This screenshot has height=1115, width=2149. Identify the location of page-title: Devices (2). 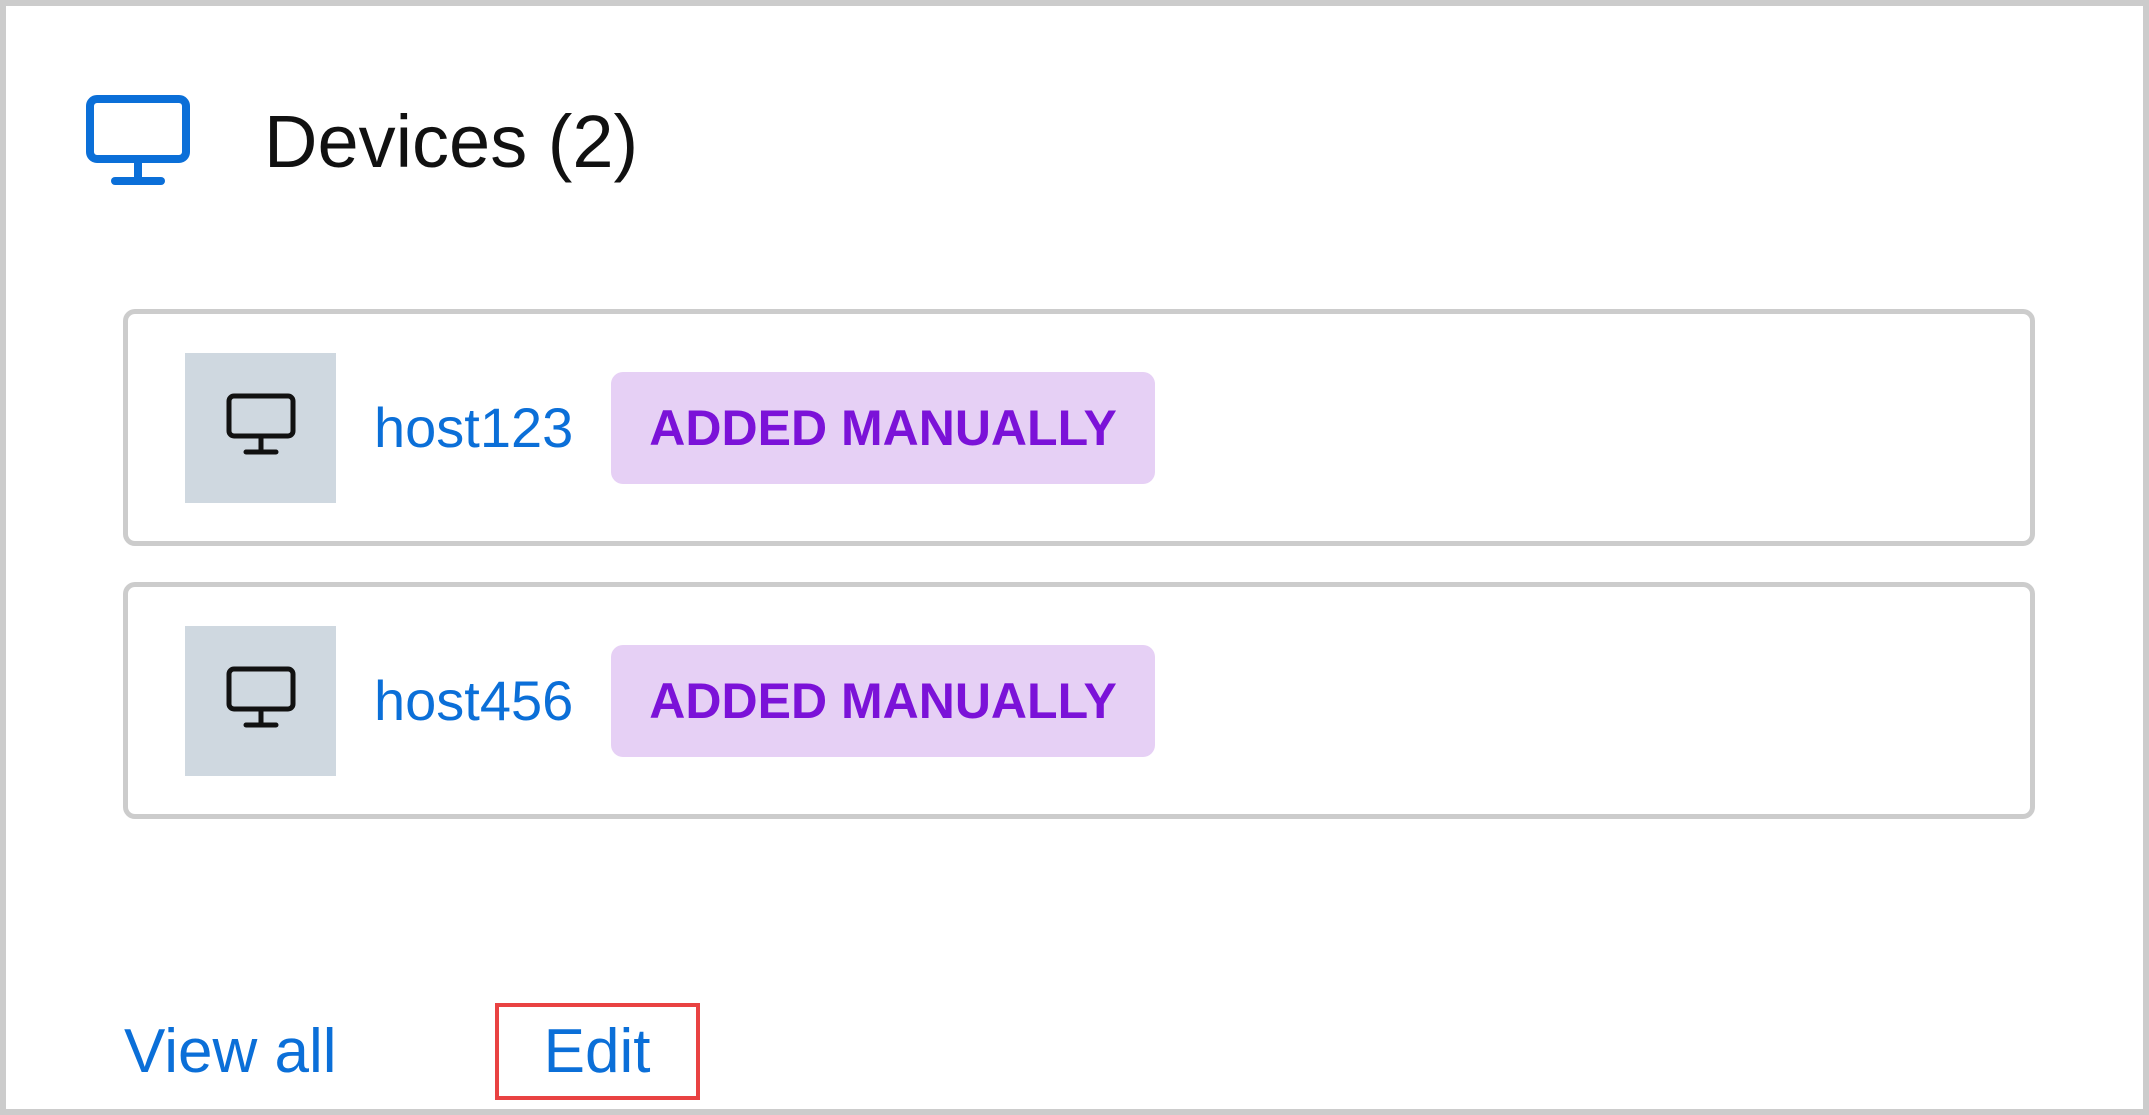
(451, 141).